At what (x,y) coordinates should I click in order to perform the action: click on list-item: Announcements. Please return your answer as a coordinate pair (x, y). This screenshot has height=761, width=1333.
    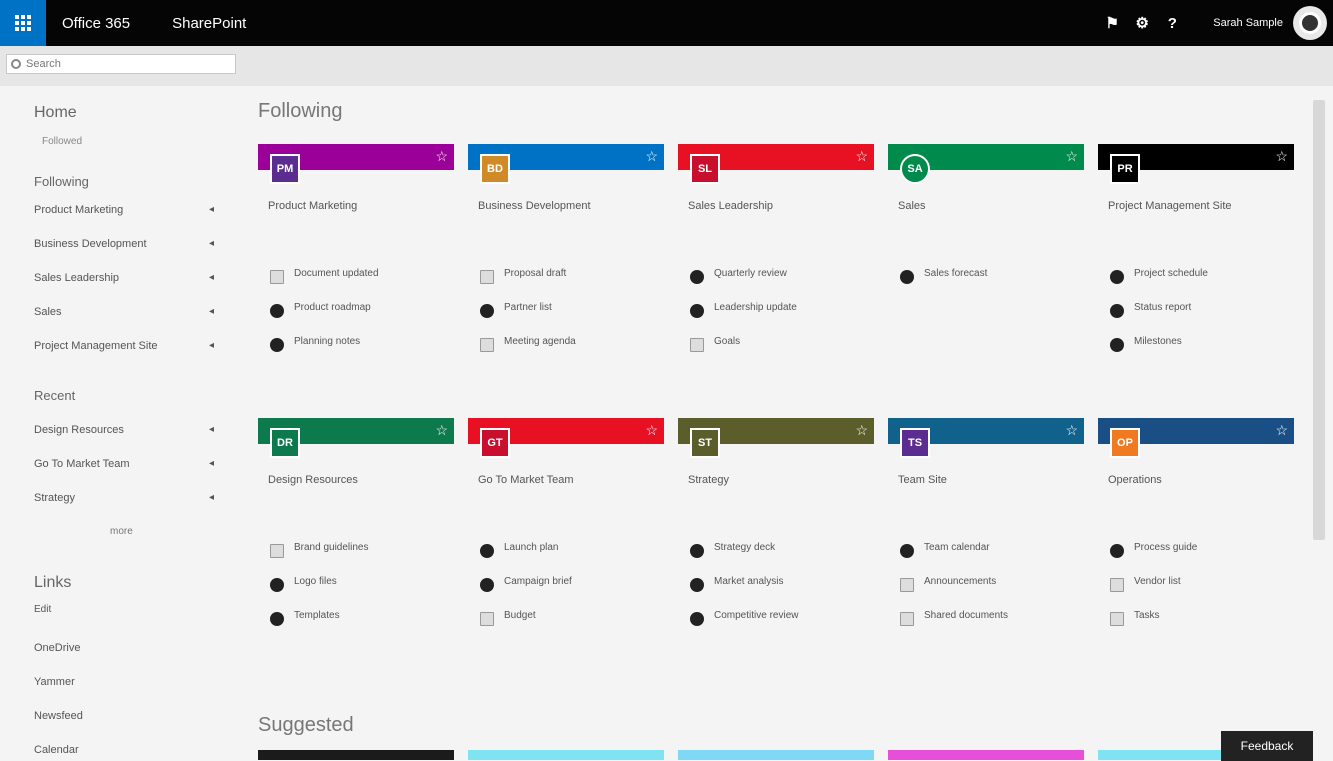
    Looking at the image, I should click on (990, 593).